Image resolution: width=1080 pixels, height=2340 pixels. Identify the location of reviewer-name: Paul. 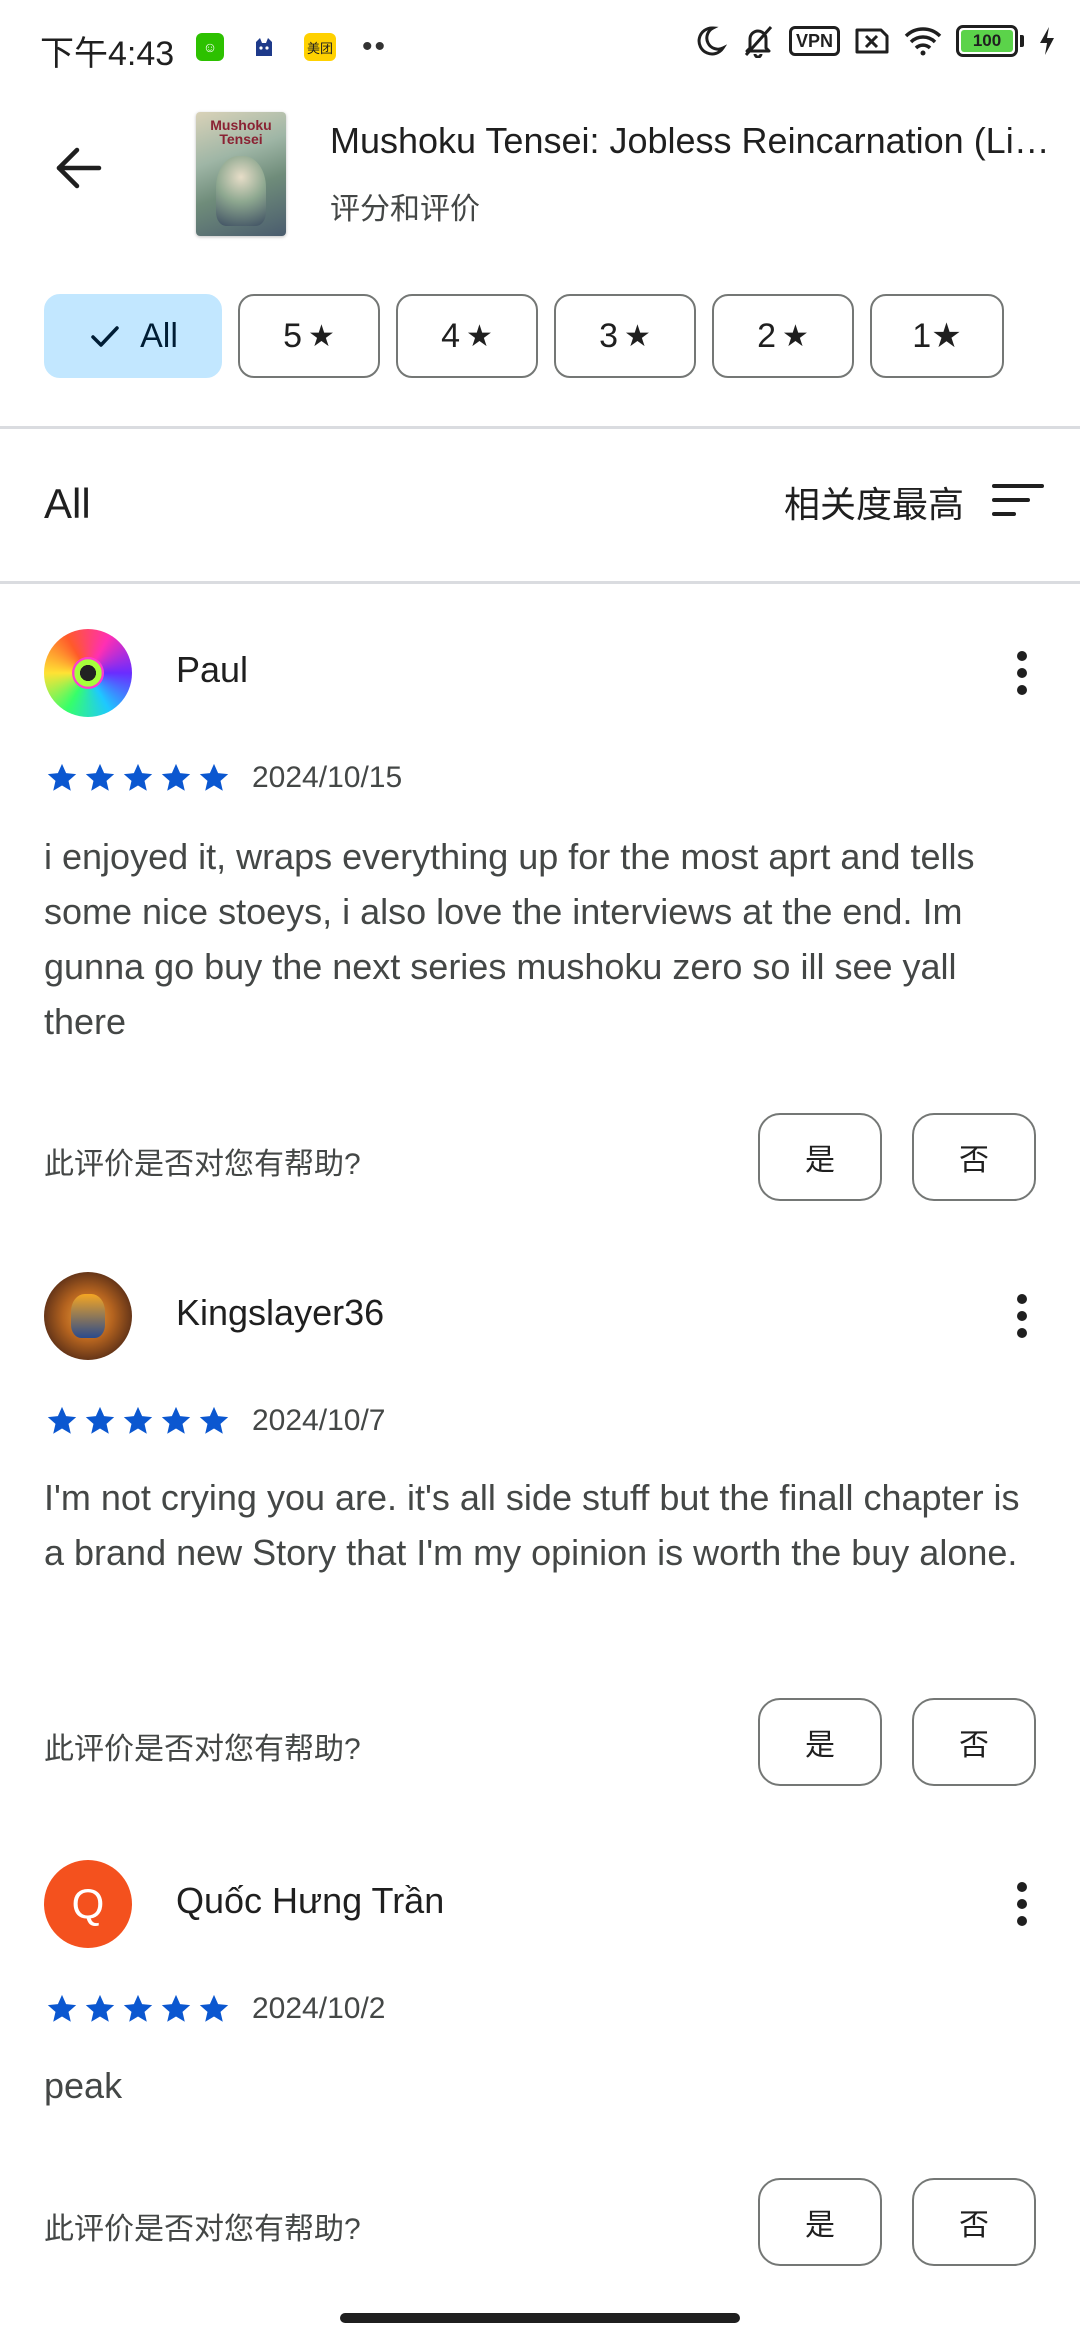
(212, 669).